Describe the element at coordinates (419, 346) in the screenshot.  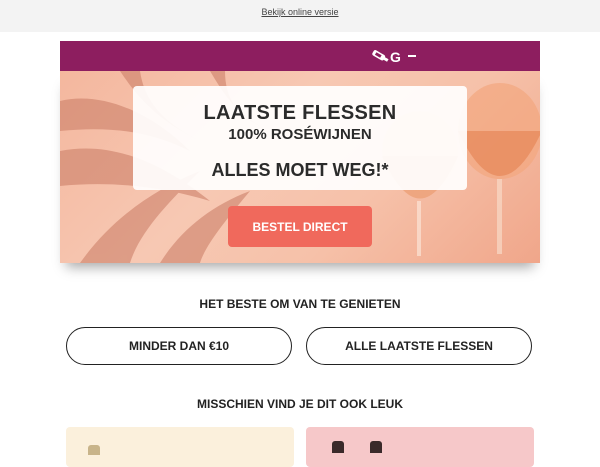
I see `all-last-bottles-button: ALLE LAATSTE FLESSEN` at that location.